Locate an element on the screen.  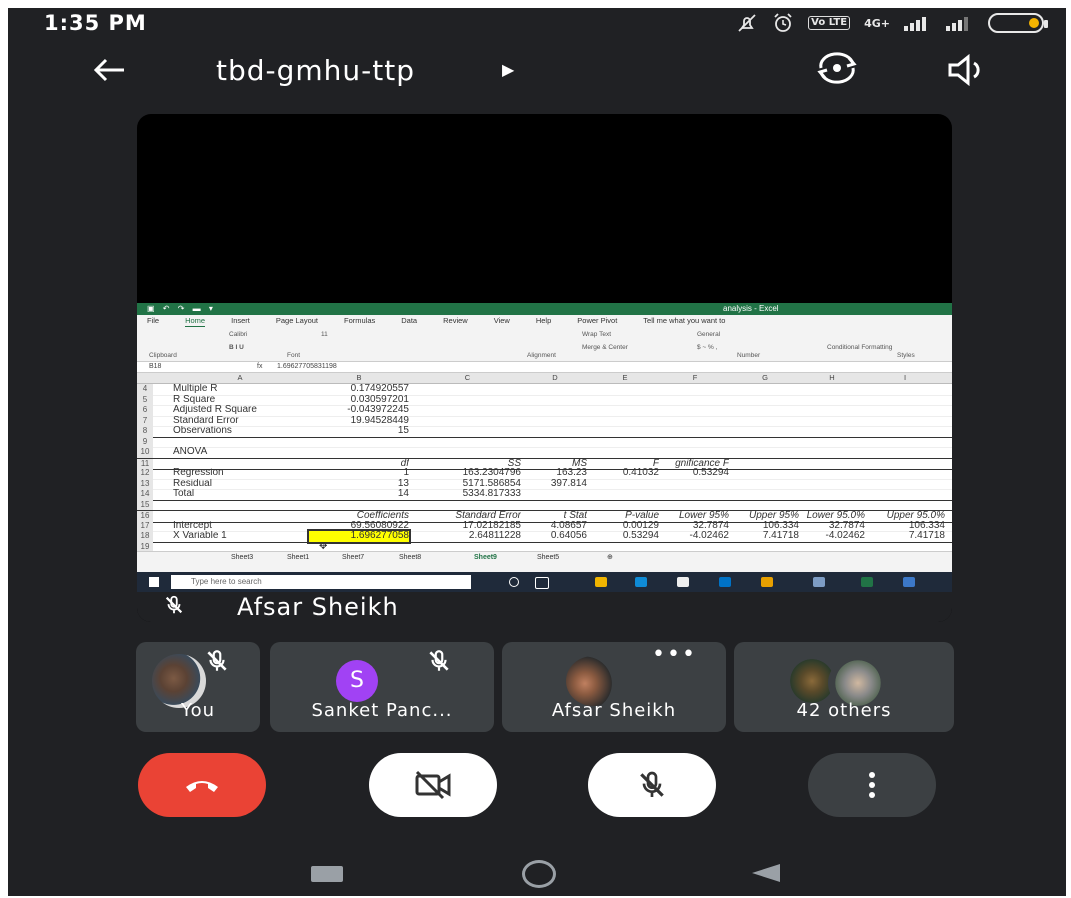
excel-title-bar: ▣ ↶ ↷ ▬ ▾ analysis - Excel is located at coordinates (544, 309).